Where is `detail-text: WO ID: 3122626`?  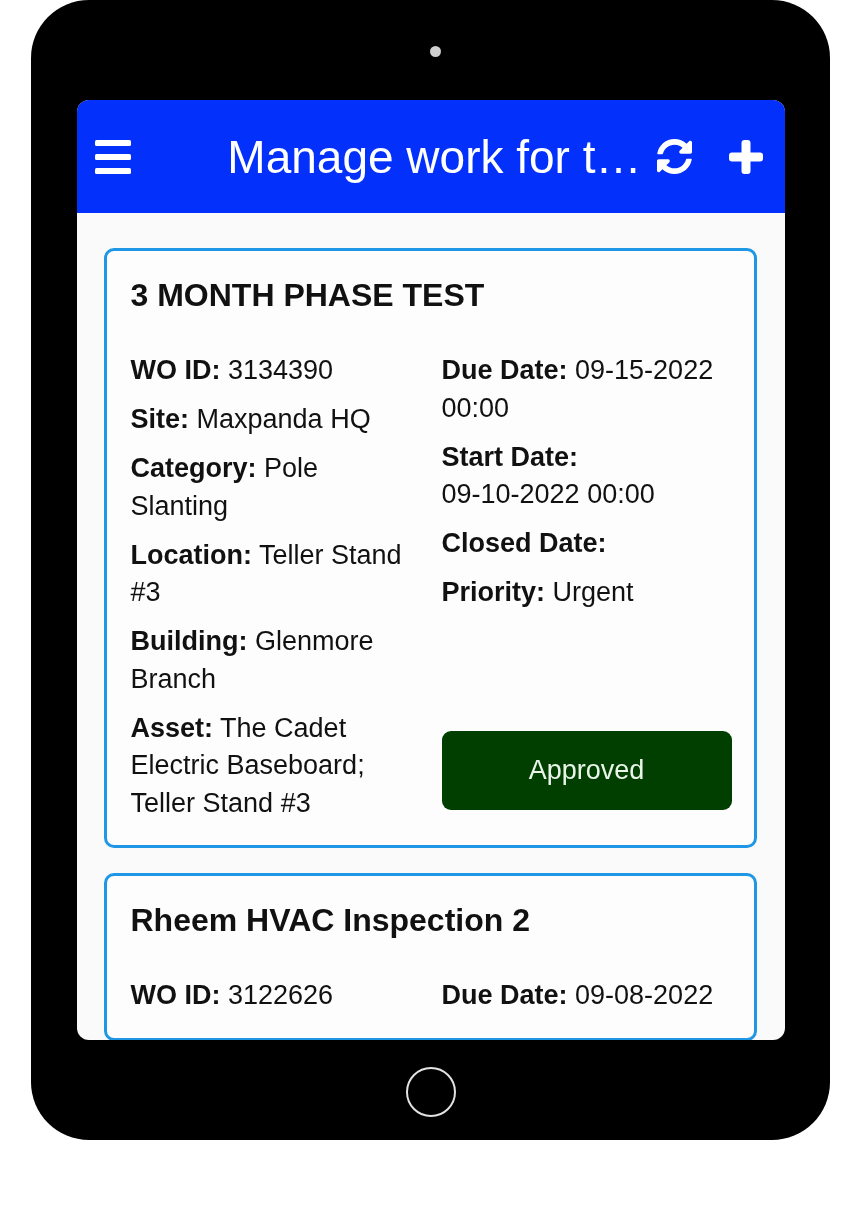
detail-text: WO ID: 3122626 is located at coordinates (232, 995).